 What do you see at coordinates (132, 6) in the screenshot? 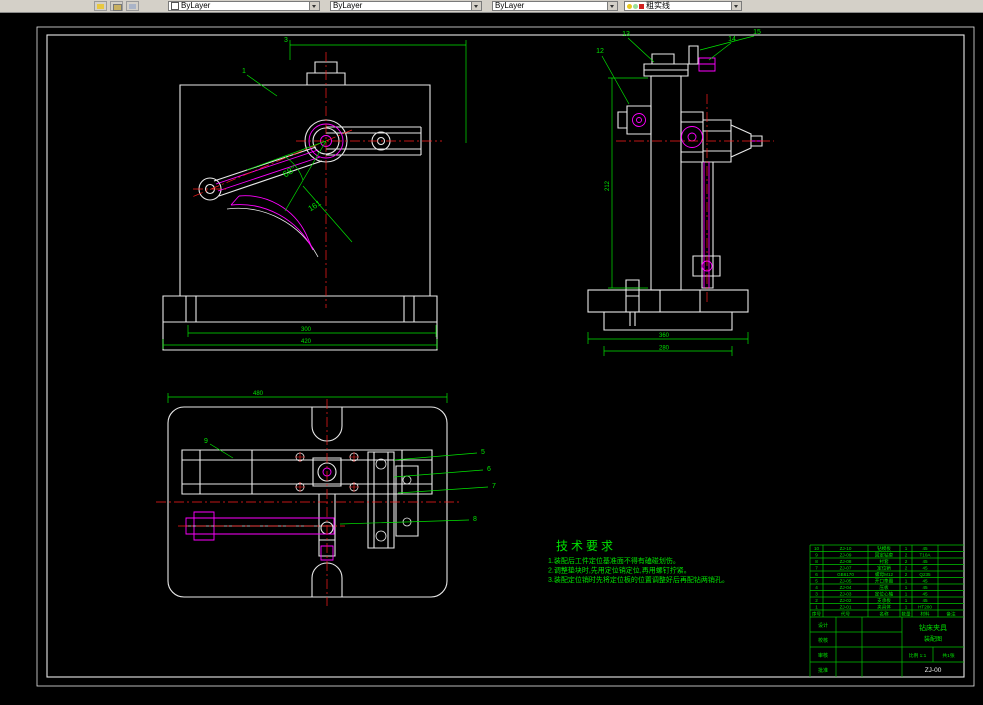
I see `layer-manager-icon` at bounding box center [132, 6].